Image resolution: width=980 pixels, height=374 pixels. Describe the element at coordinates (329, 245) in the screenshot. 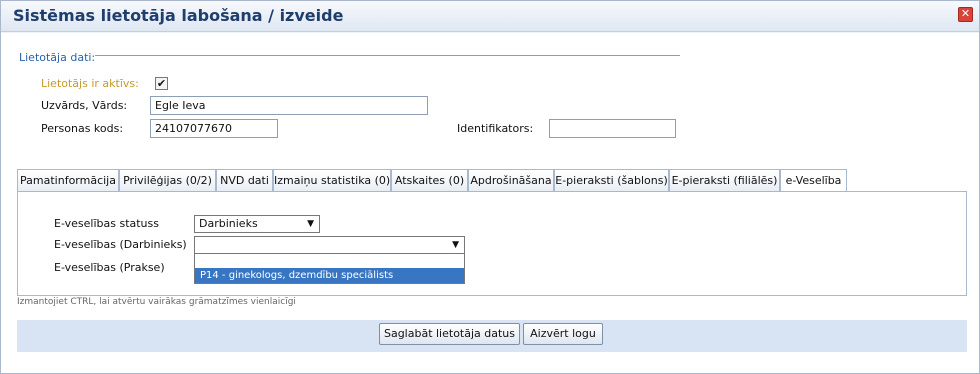

I see `eveseliba-employee-select: ▼` at that location.